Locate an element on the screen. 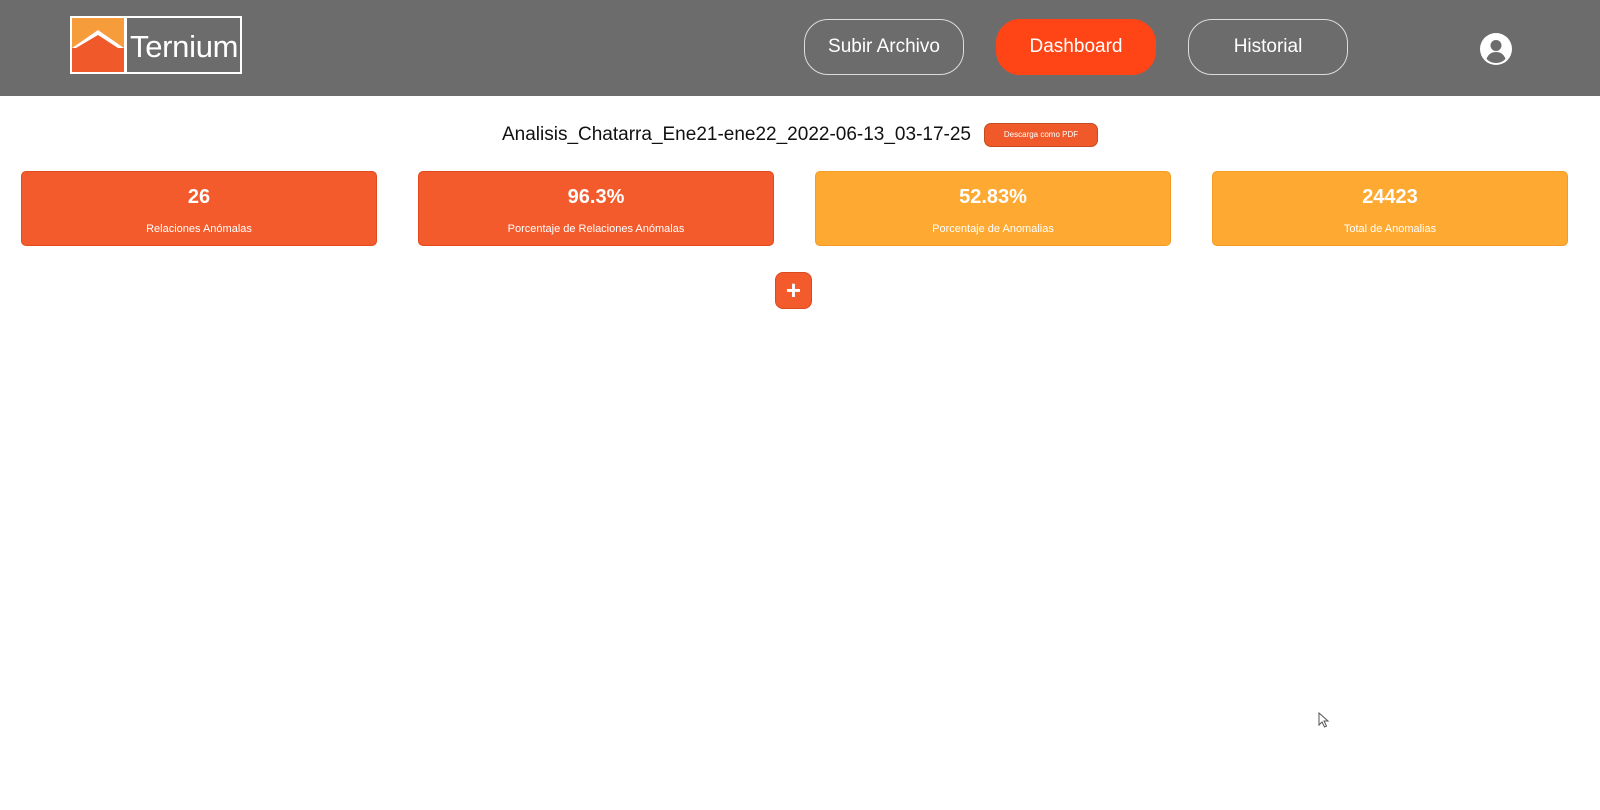 This screenshot has height=810, width=1600. kpi-card-total-anomalias: 24423 Total de Anomalias is located at coordinates (1390, 208).